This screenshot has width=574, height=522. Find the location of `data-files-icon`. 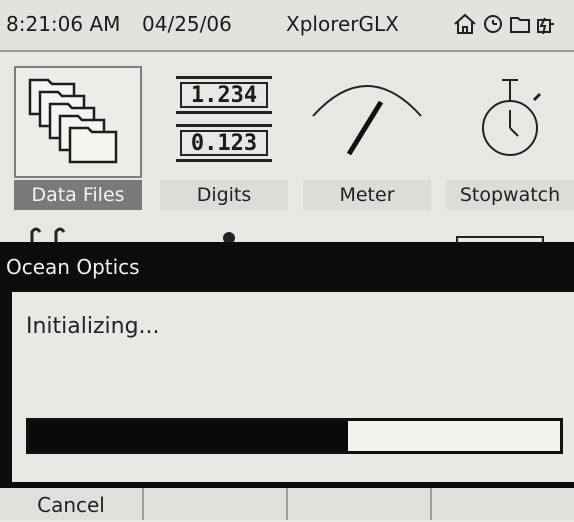

data-files-icon is located at coordinates (78, 122).